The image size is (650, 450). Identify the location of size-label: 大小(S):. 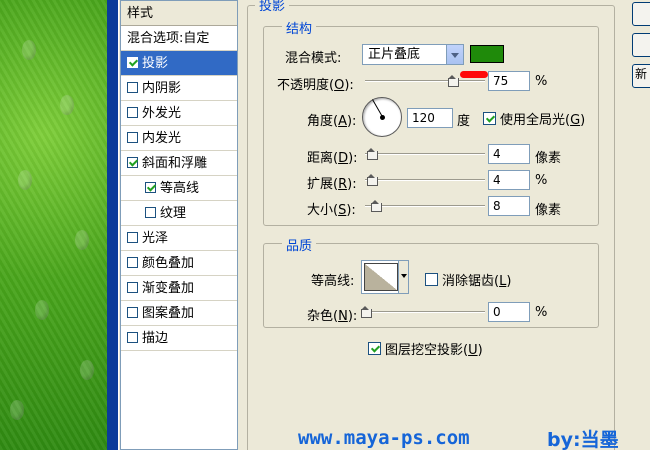
(331, 210).